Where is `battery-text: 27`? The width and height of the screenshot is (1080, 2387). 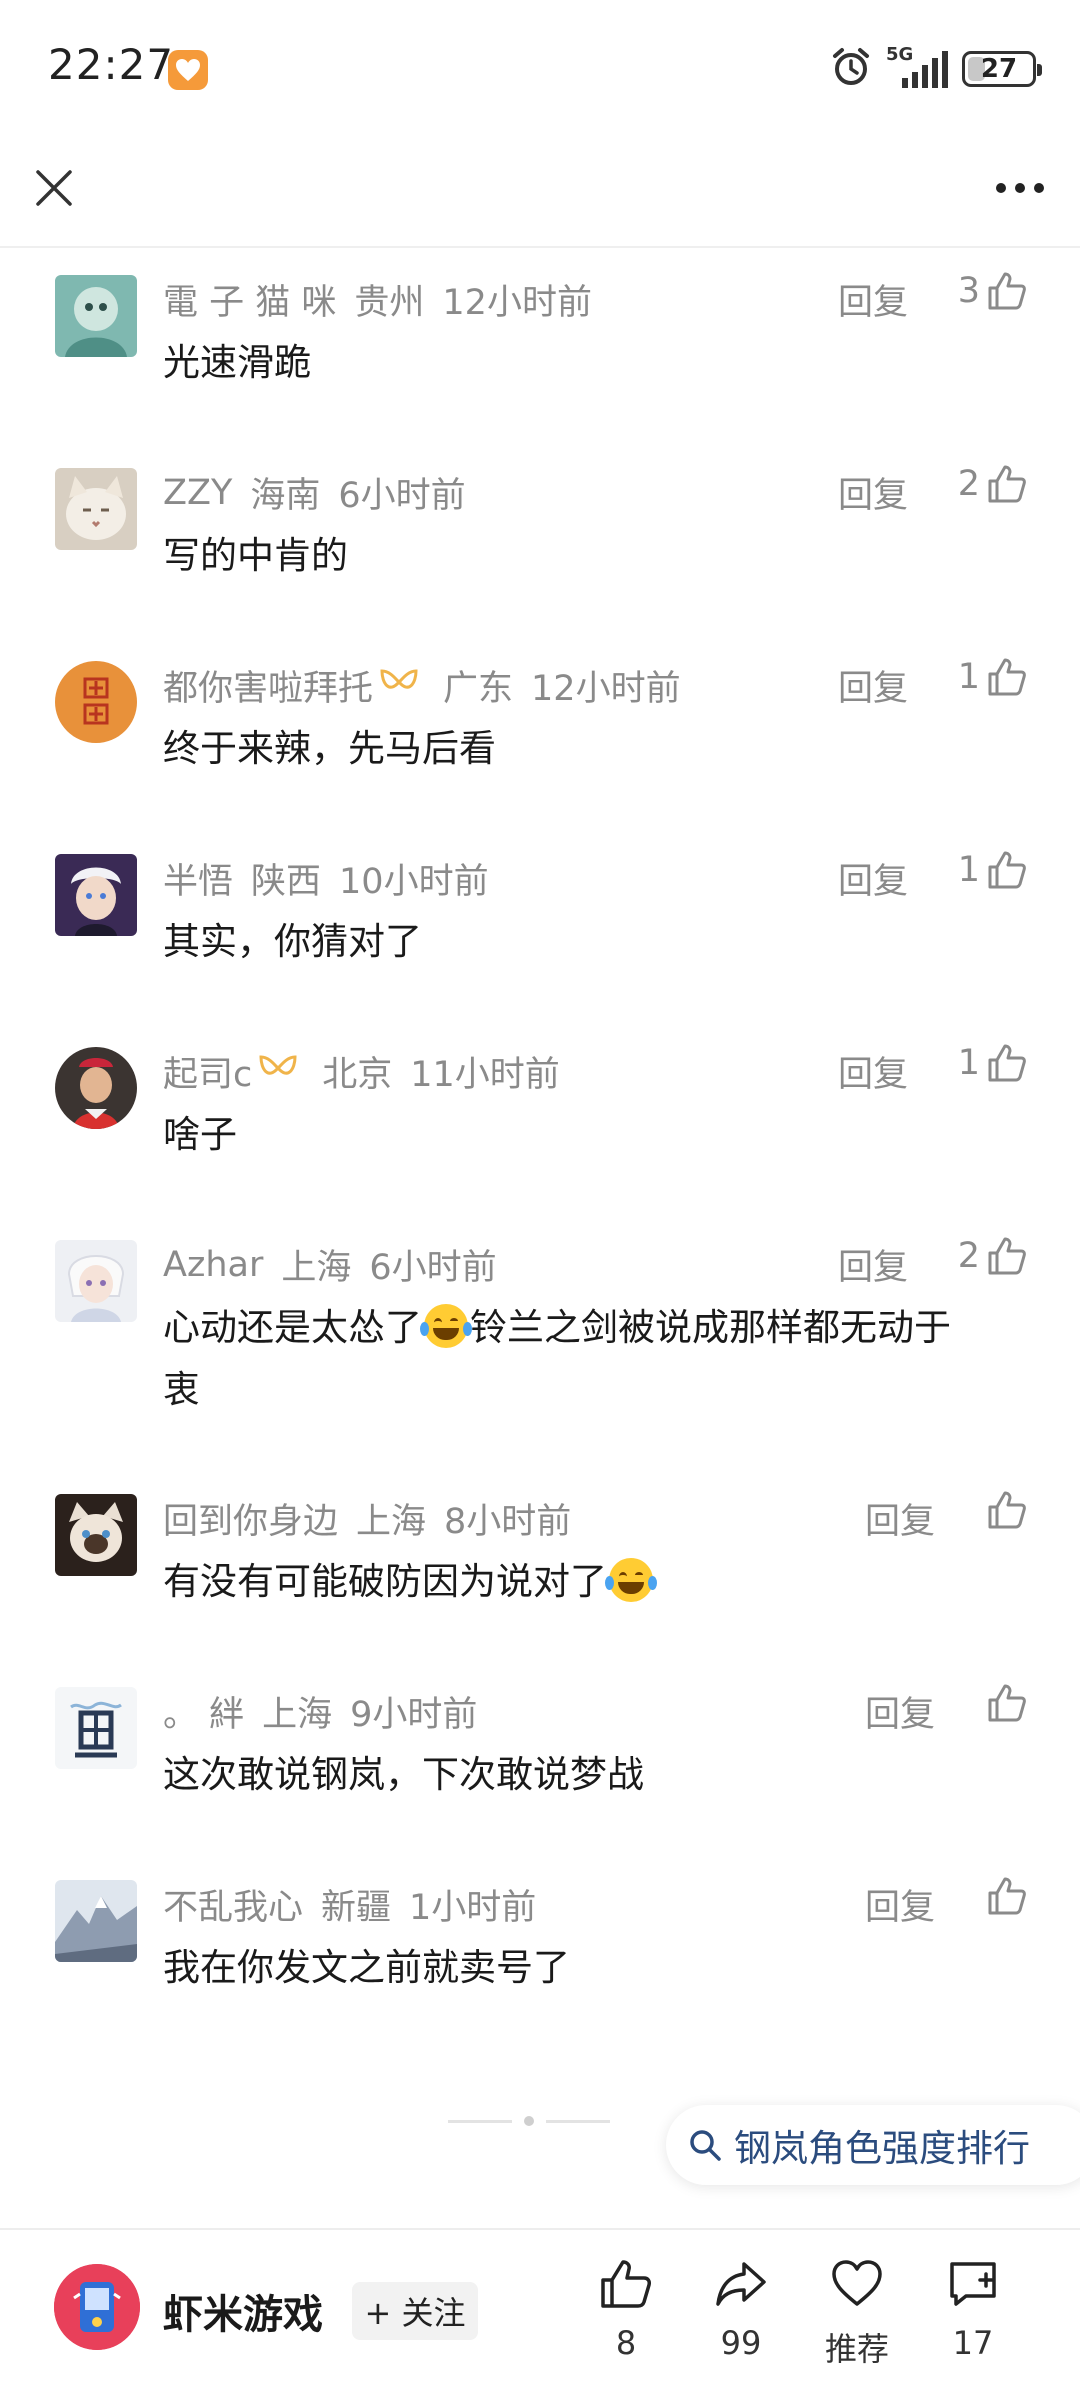
battery-text: 27 is located at coordinates (999, 69).